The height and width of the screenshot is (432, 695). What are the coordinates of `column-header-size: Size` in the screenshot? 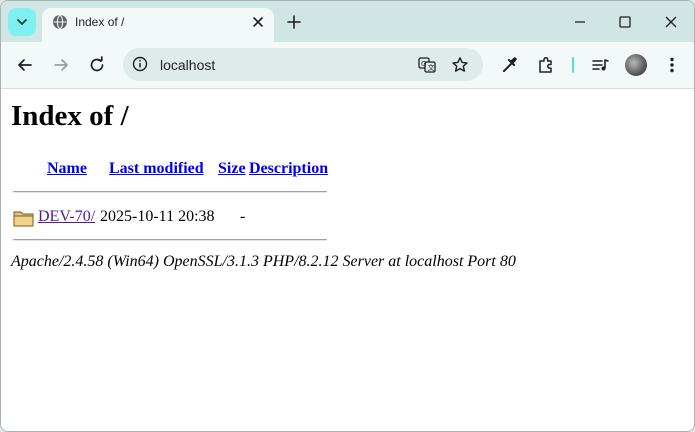 It's located at (232, 169).